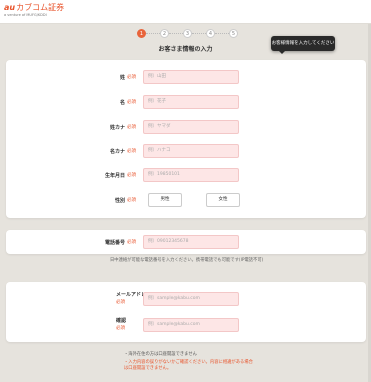 The image size is (371, 382). I want to click on first-name-input: 例）花子, so click(191, 102).